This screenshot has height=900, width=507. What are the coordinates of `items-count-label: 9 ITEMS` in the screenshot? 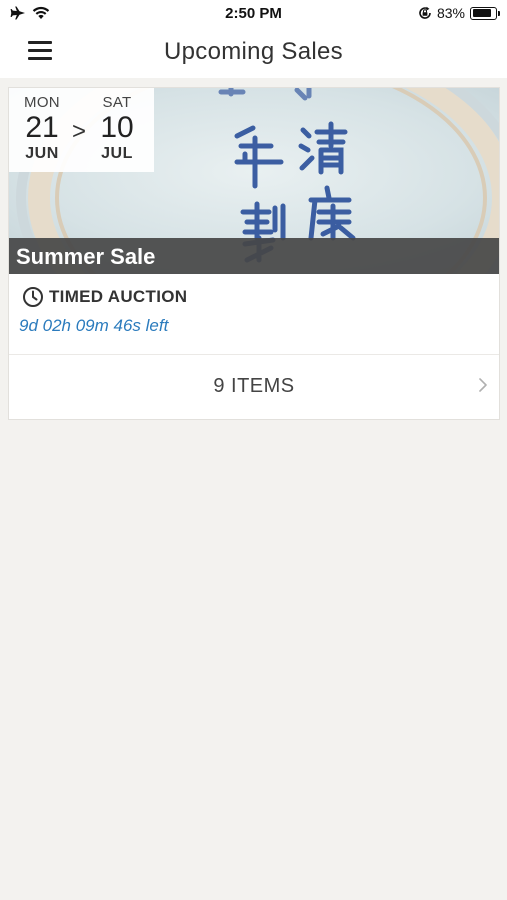 It's located at (254, 386).